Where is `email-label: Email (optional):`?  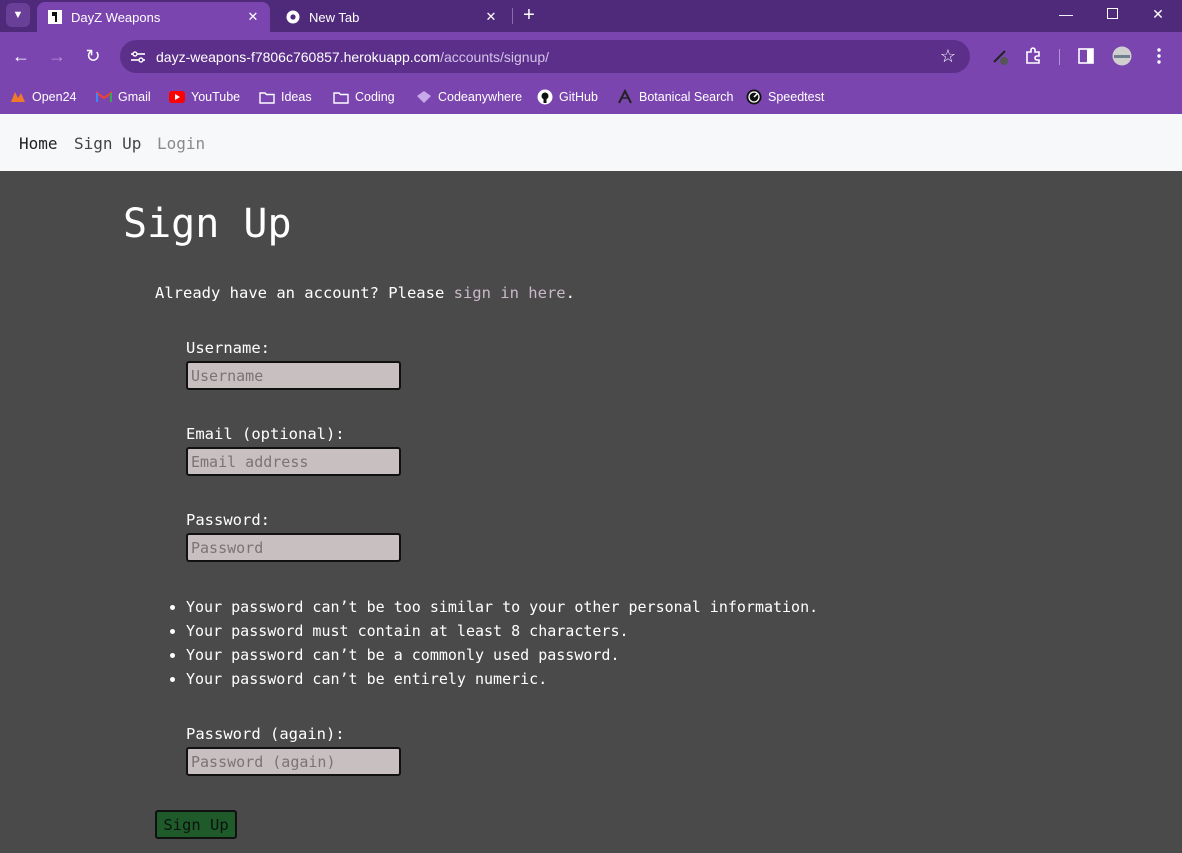 email-label: Email (optional): is located at coordinates (265, 434).